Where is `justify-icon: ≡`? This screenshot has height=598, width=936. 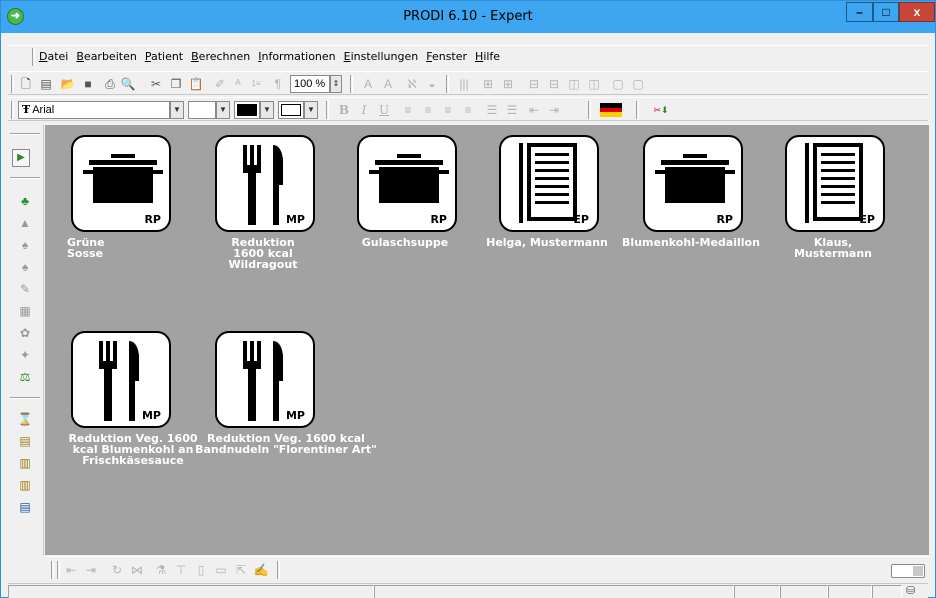 justify-icon: ≡ is located at coordinates (468, 110).